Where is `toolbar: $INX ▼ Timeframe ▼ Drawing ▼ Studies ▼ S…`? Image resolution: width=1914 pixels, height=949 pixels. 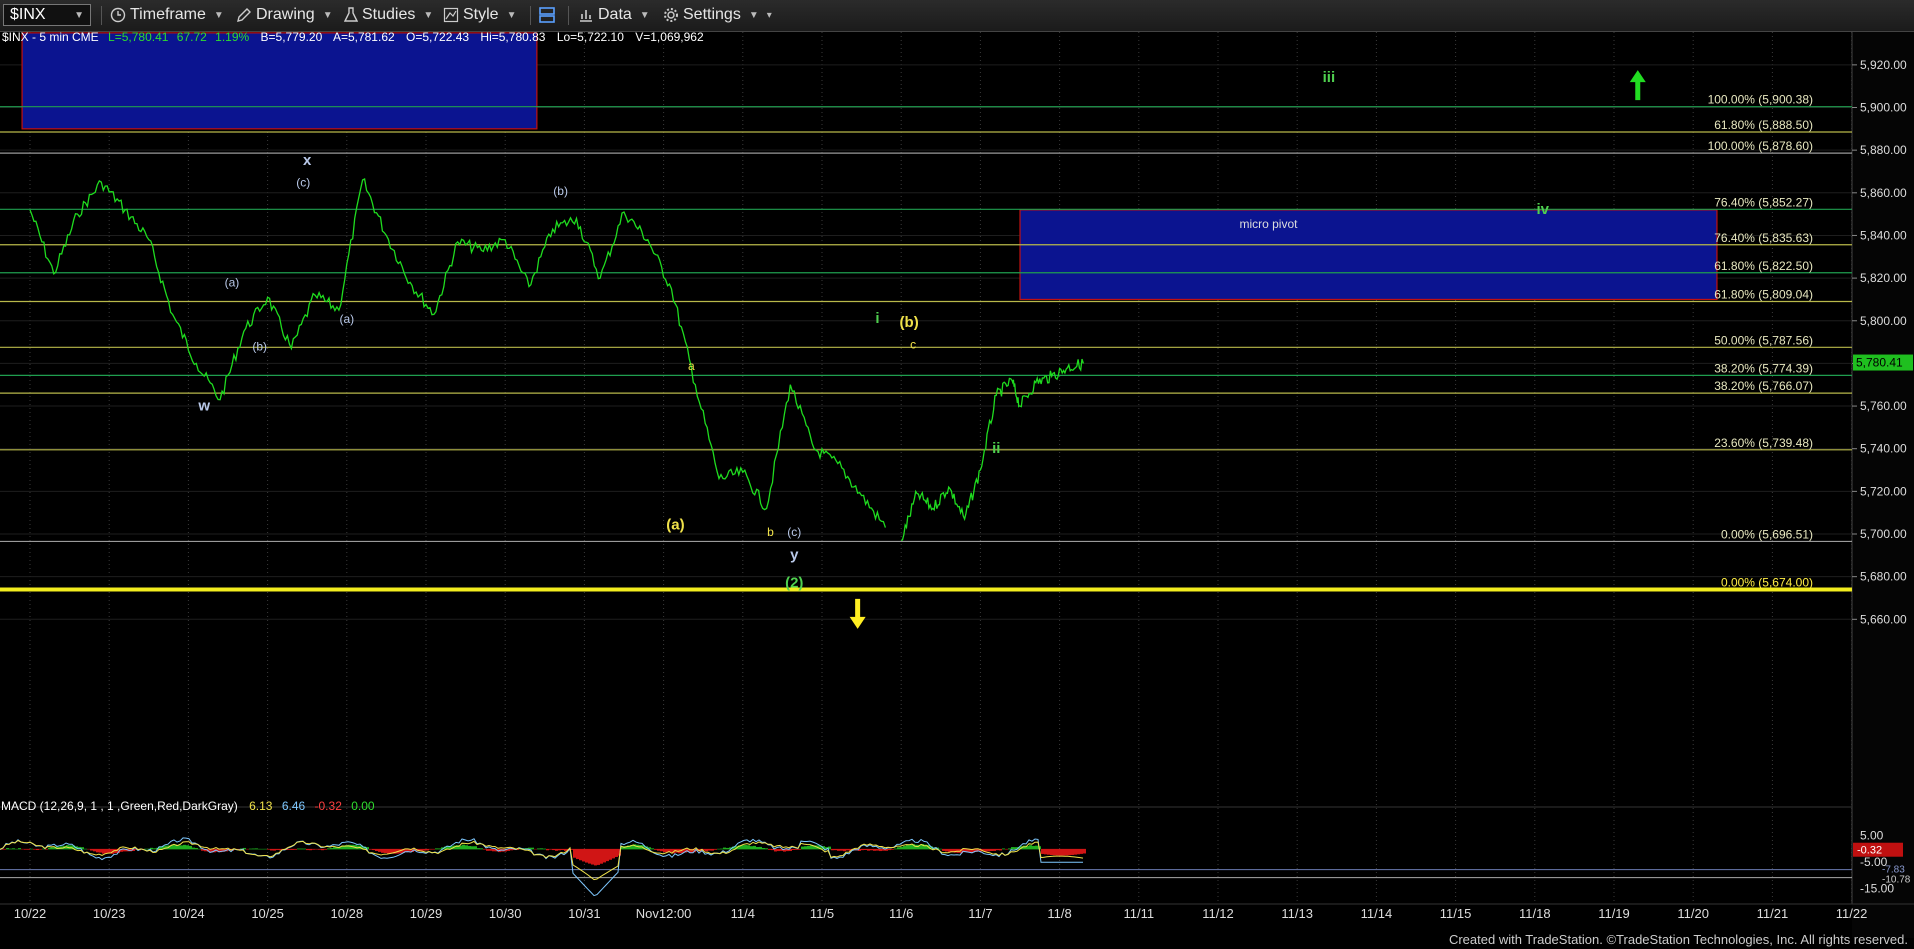
toolbar: $INX ▼ Timeframe ▼ Drawing ▼ Studies ▼ S… is located at coordinates (957, 16).